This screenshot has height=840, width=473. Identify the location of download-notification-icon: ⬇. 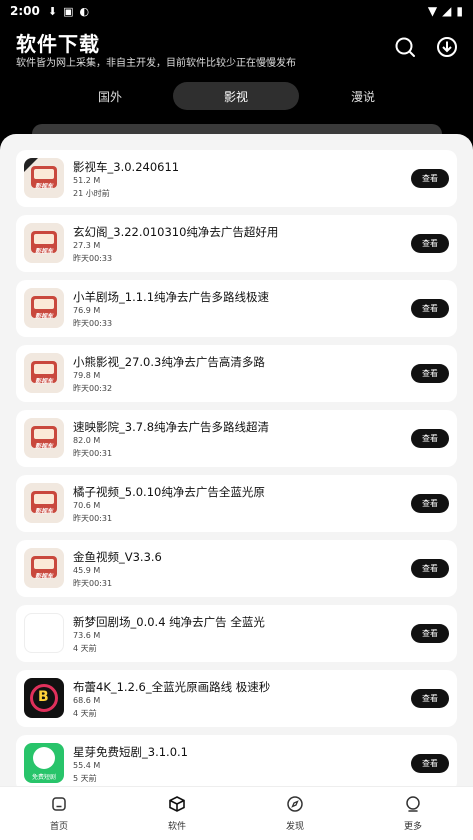
(52, 11).